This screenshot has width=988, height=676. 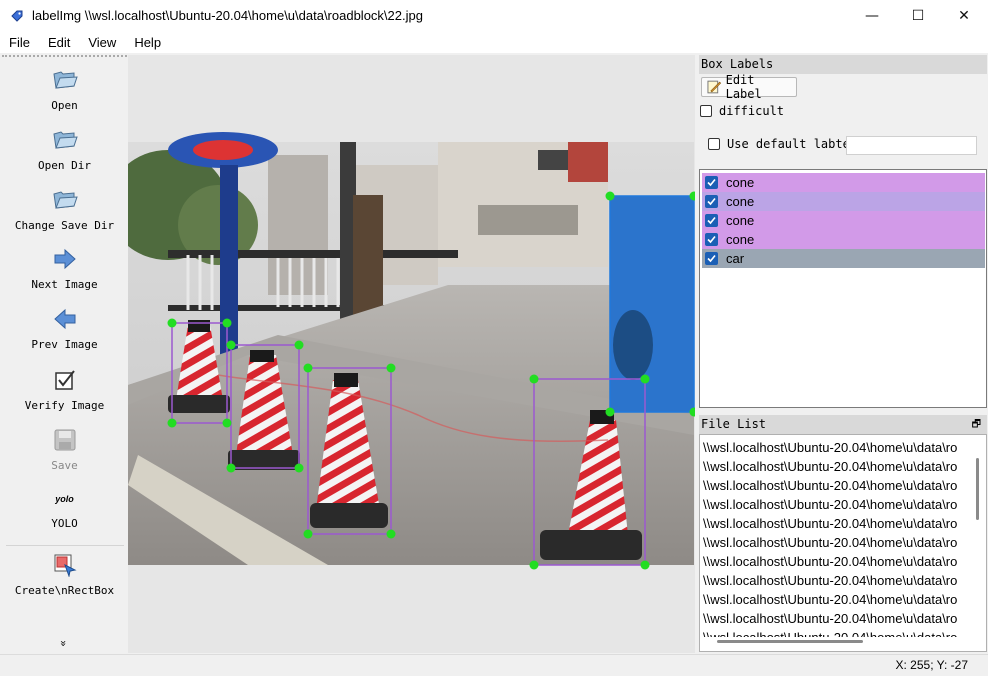 What do you see at coordinates (64, 344) in the screenshot?
I see `prev-image-label: Prev Image` at bounding box center [64, 344].